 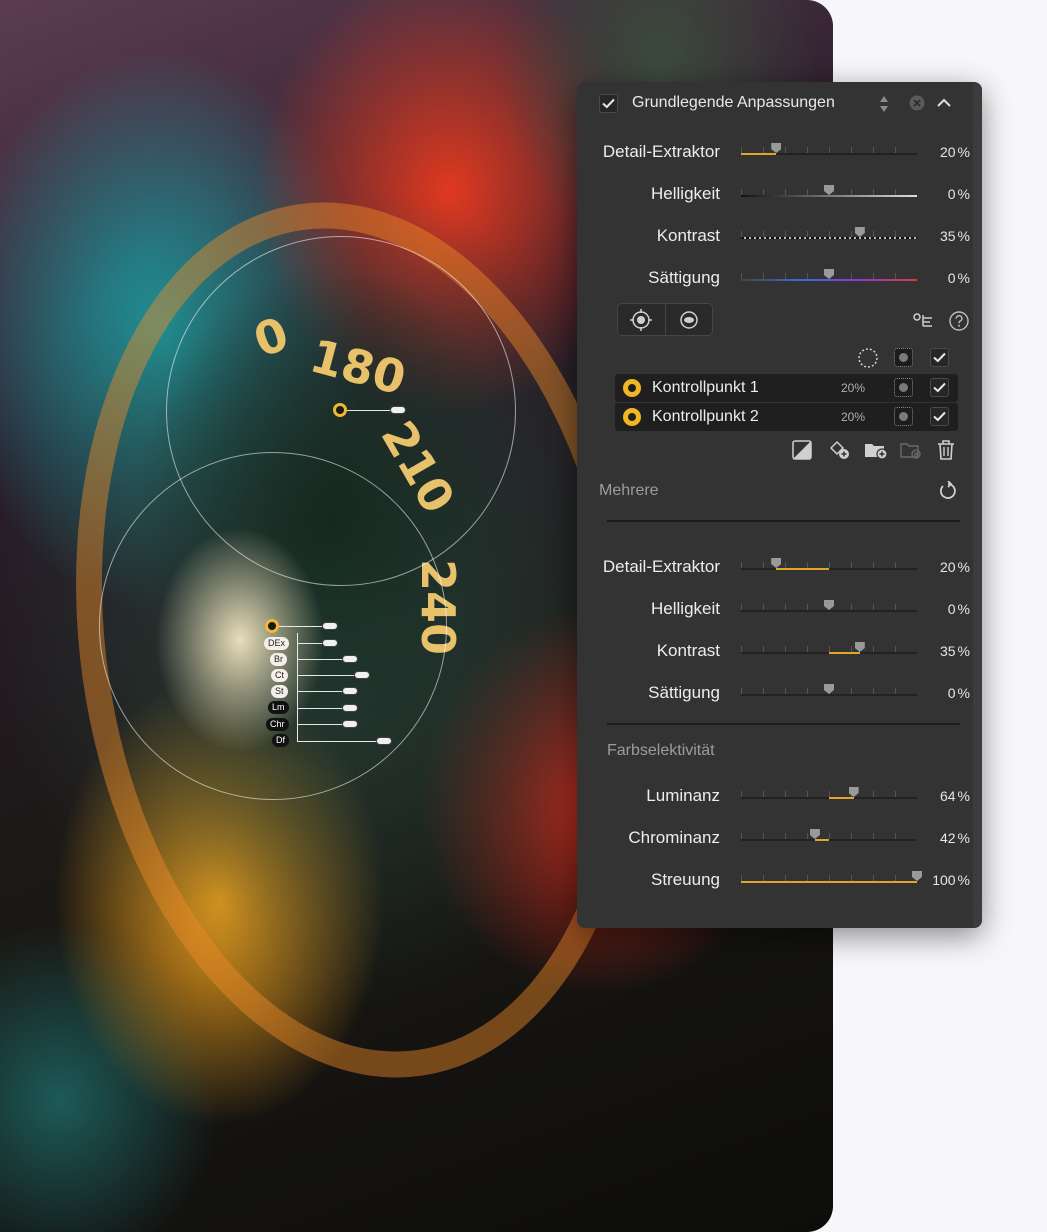 I want to click on tag-detail-extractor: DEx, so click(x=277, y=643).